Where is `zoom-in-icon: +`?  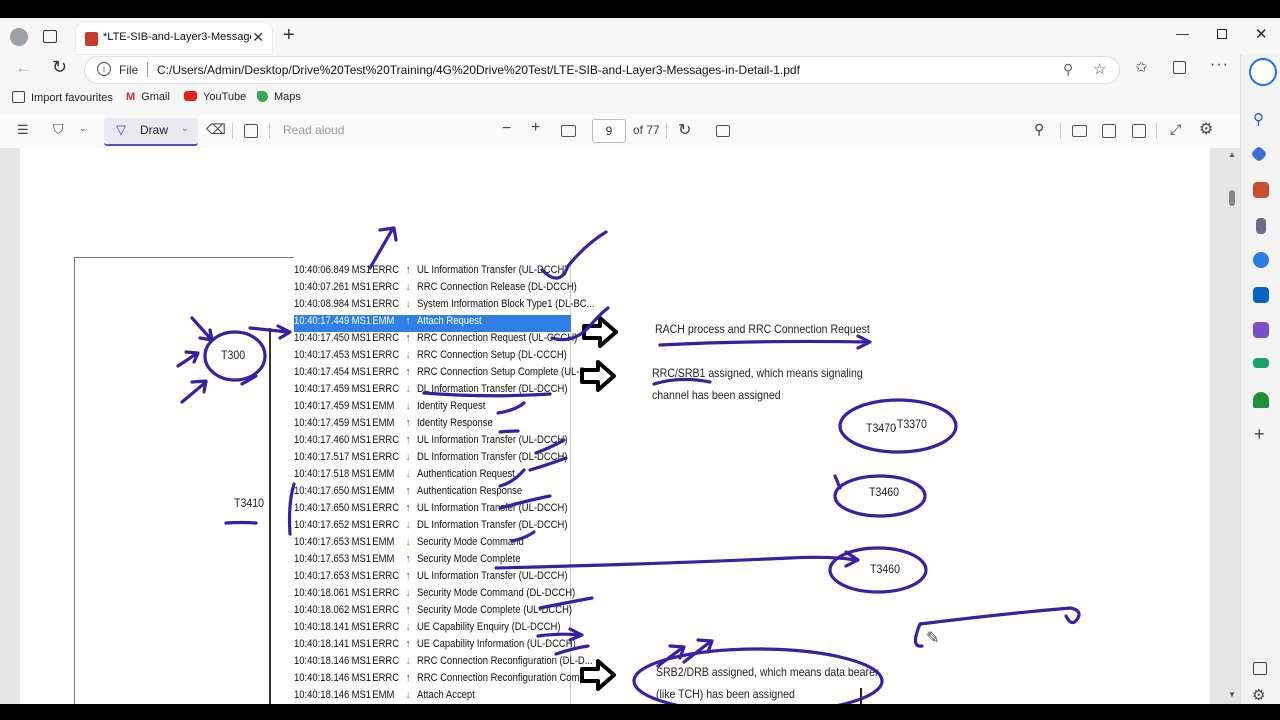 zoom-in-icon: + is located at coordinates (535, 128).